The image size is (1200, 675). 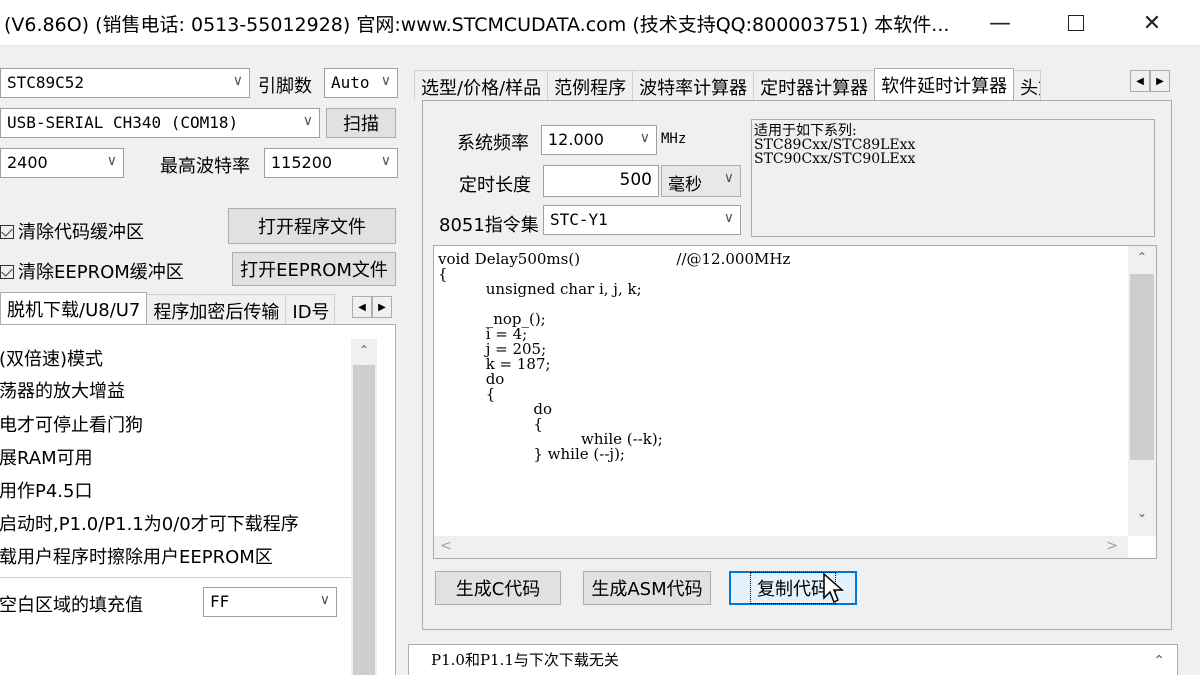 What do you see at coordinates (814, 85) in the screenshot?
I see `tab-timer-calculator: 定时器计算器` at bounding box center [814, 85].